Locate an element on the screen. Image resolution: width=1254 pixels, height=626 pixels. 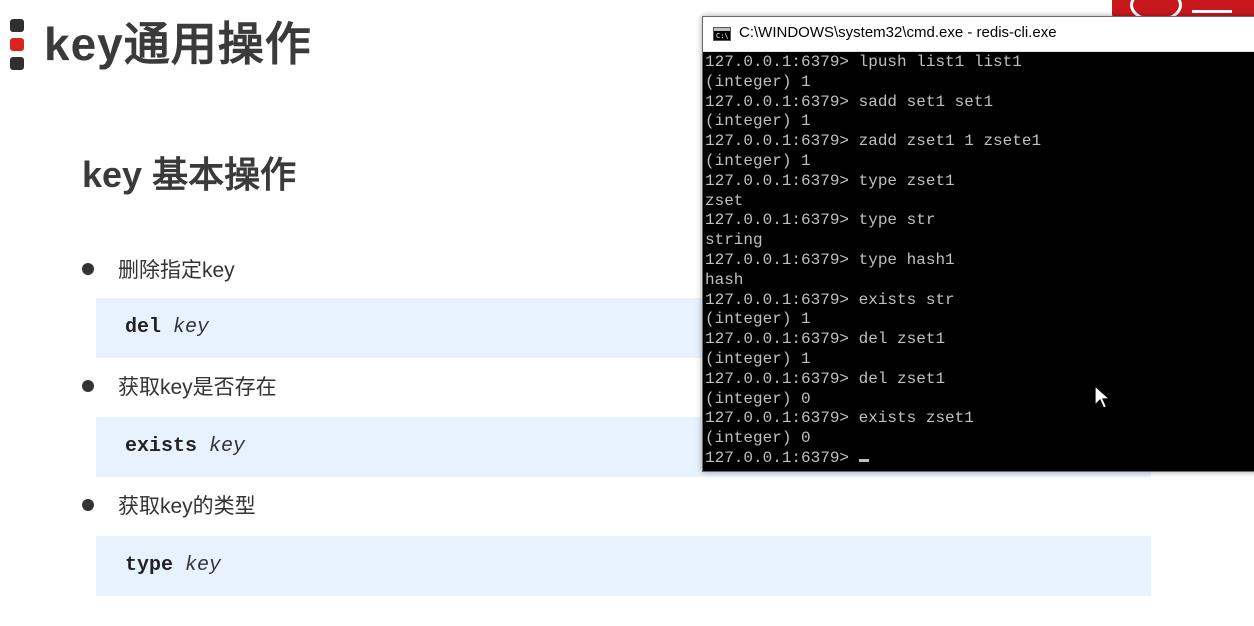
section-title: key 基本操作 is located at coordinates (189, 174).